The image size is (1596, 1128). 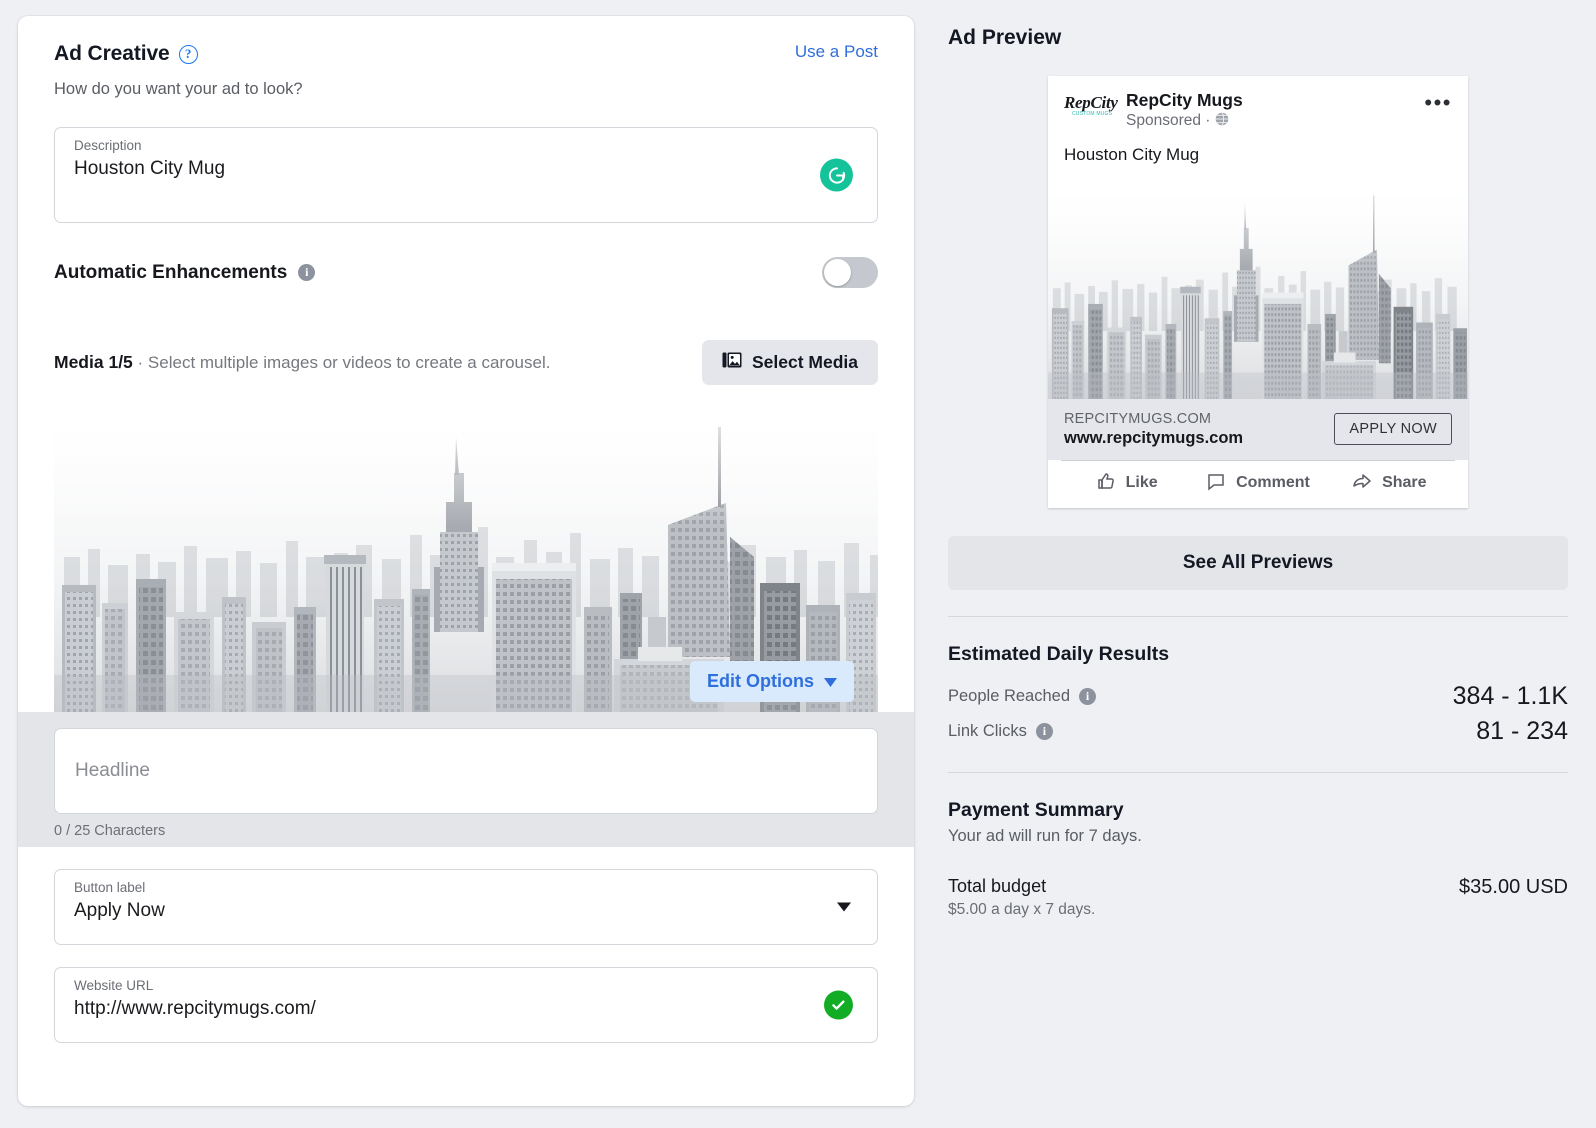 What do you see at coordinates (1258, 562) in the screenshot?
I see `see-all-previews-button: See All Previews` at bounding box center [1258, 562].